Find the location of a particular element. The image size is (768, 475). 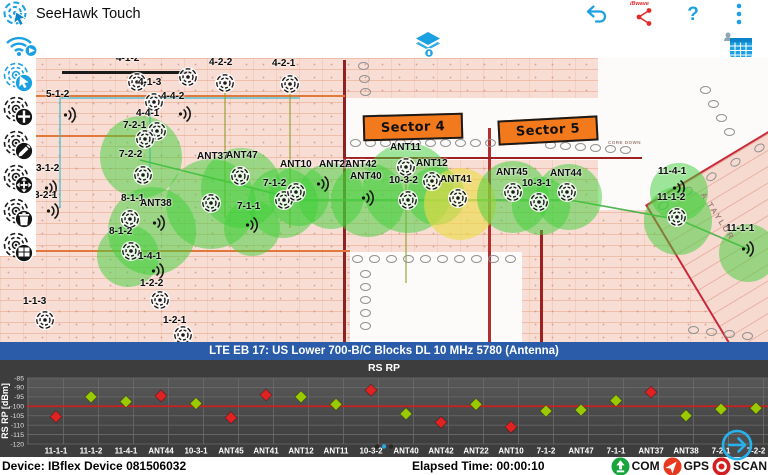

chart-next-page-button is located at coordinates (737, 445).